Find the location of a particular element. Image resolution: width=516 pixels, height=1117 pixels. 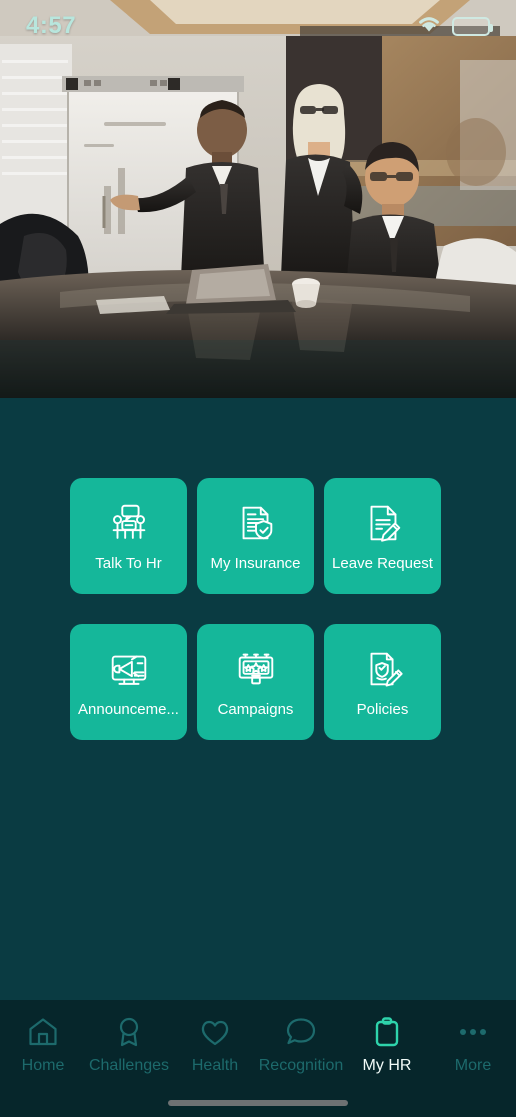

tile-my-insurance: My Insurance is located at coordinates (255, 536).